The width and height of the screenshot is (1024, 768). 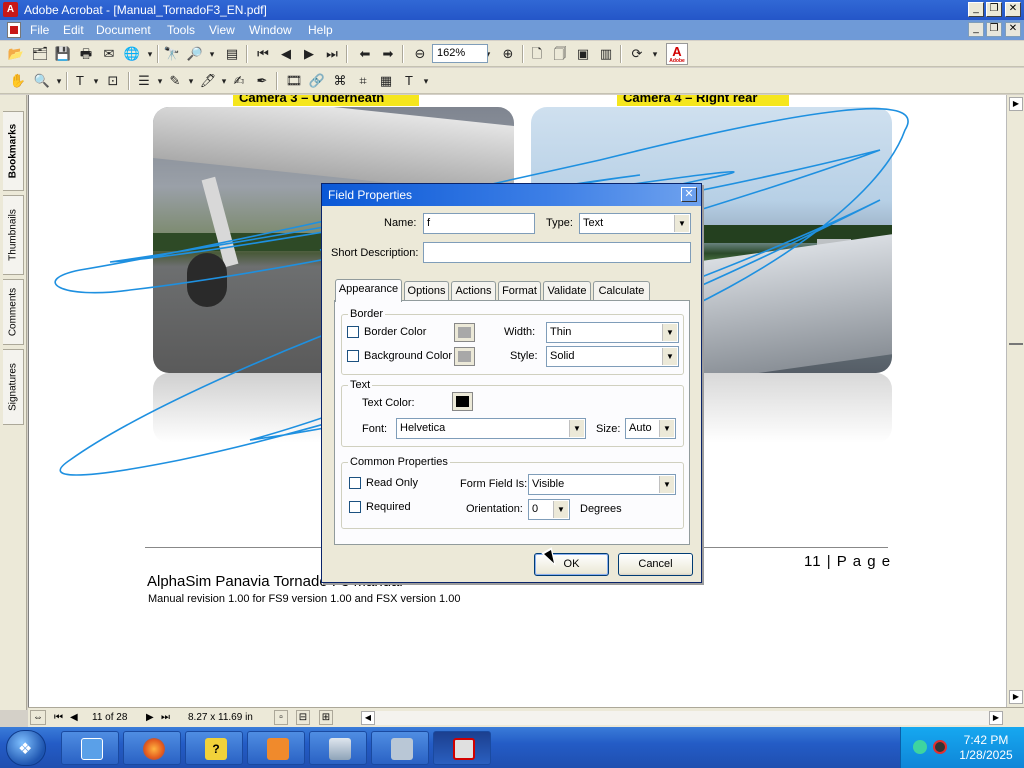 What do you see at coordinates (152, 748) in the screenshot?
I see `taskbar-firefox` at bounding box center [152, 748].